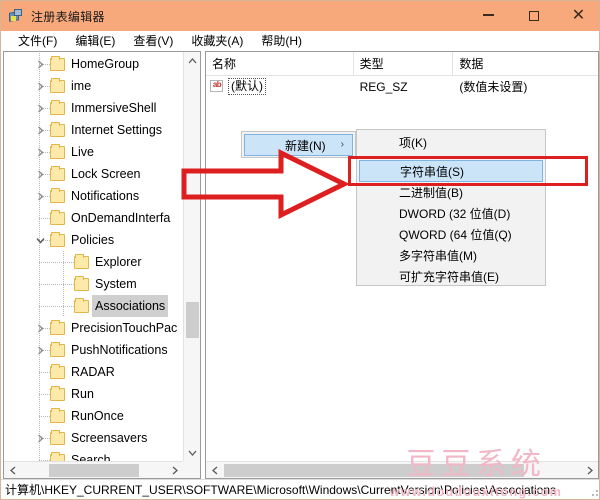  What do you see at coordinates (130, 306) in the screenshot?
I see `tree-item-label: Associations` at bounding box center [130, 306].